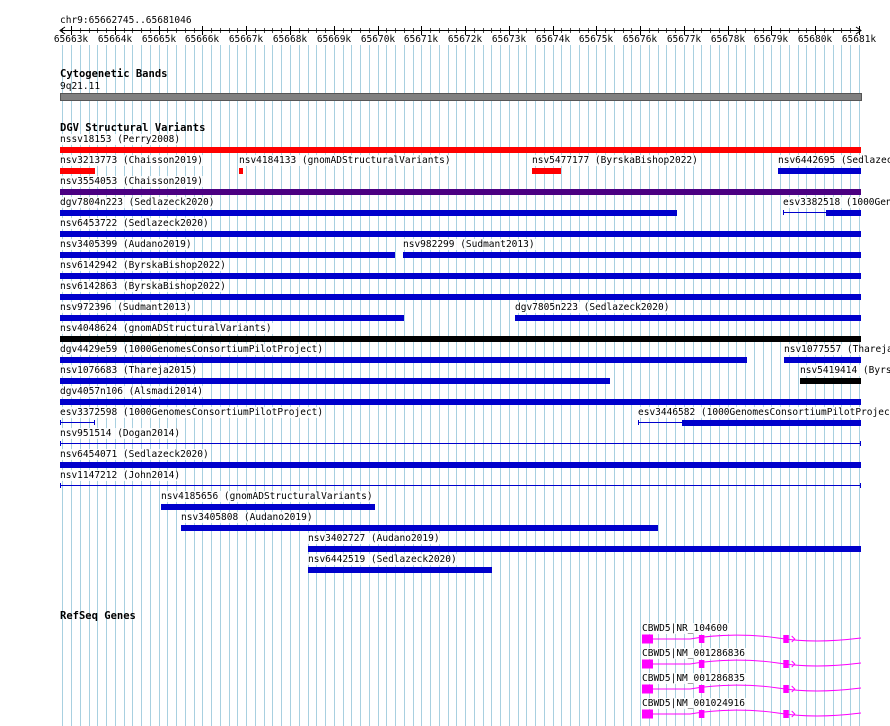 This screenshot has width=890, height=726. I want to click on ruler-tick-label: 65673k, so click(509, 39).